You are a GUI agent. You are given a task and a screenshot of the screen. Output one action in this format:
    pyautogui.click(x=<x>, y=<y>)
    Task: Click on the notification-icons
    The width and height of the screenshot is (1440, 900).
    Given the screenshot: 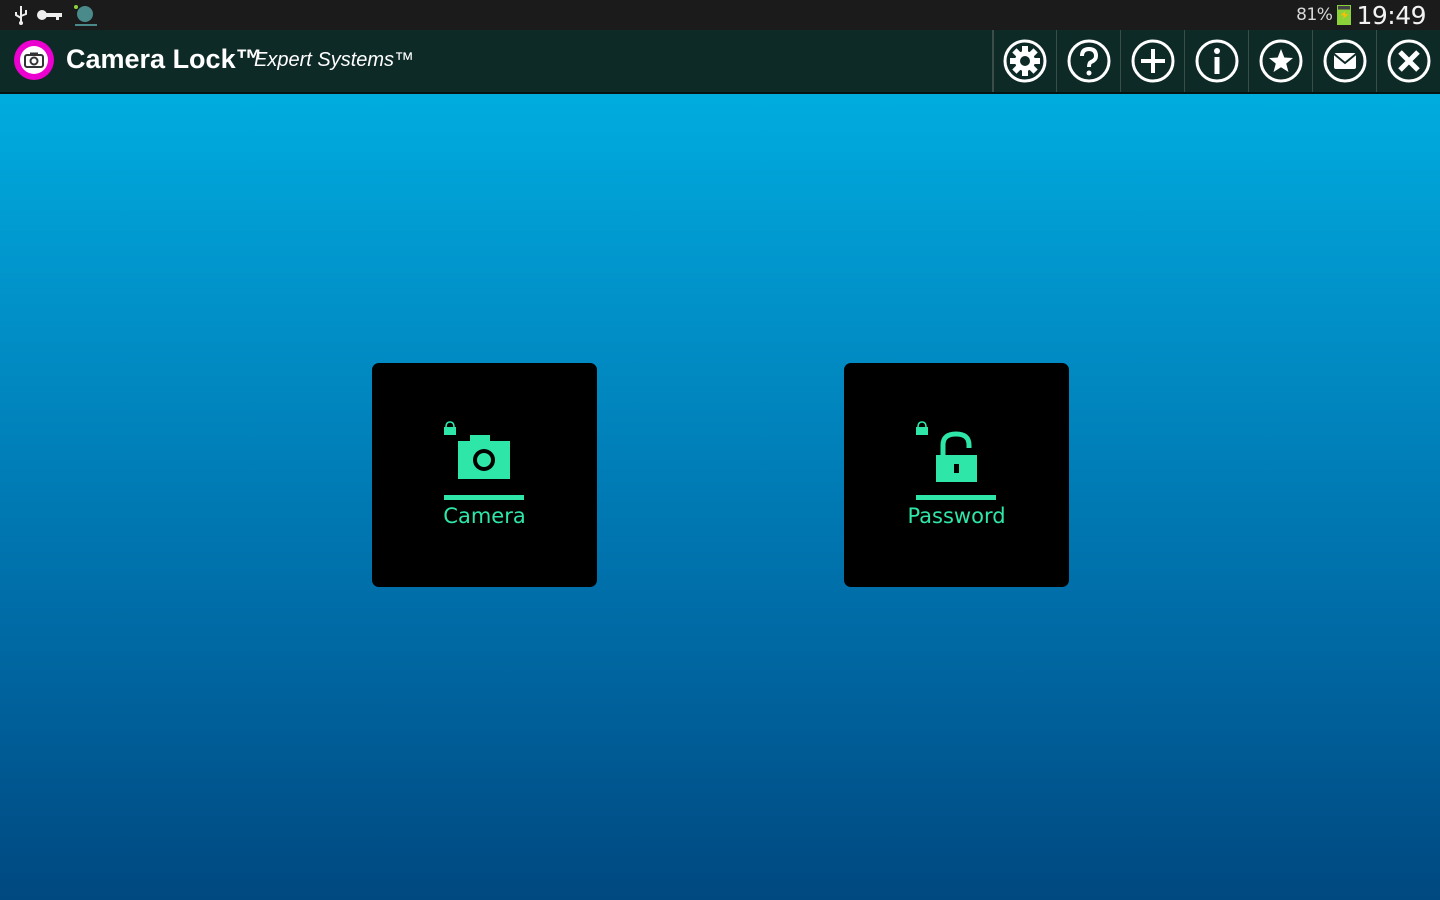 What is the action you would take?
    pyautogui.click(x=56, y=15)
    